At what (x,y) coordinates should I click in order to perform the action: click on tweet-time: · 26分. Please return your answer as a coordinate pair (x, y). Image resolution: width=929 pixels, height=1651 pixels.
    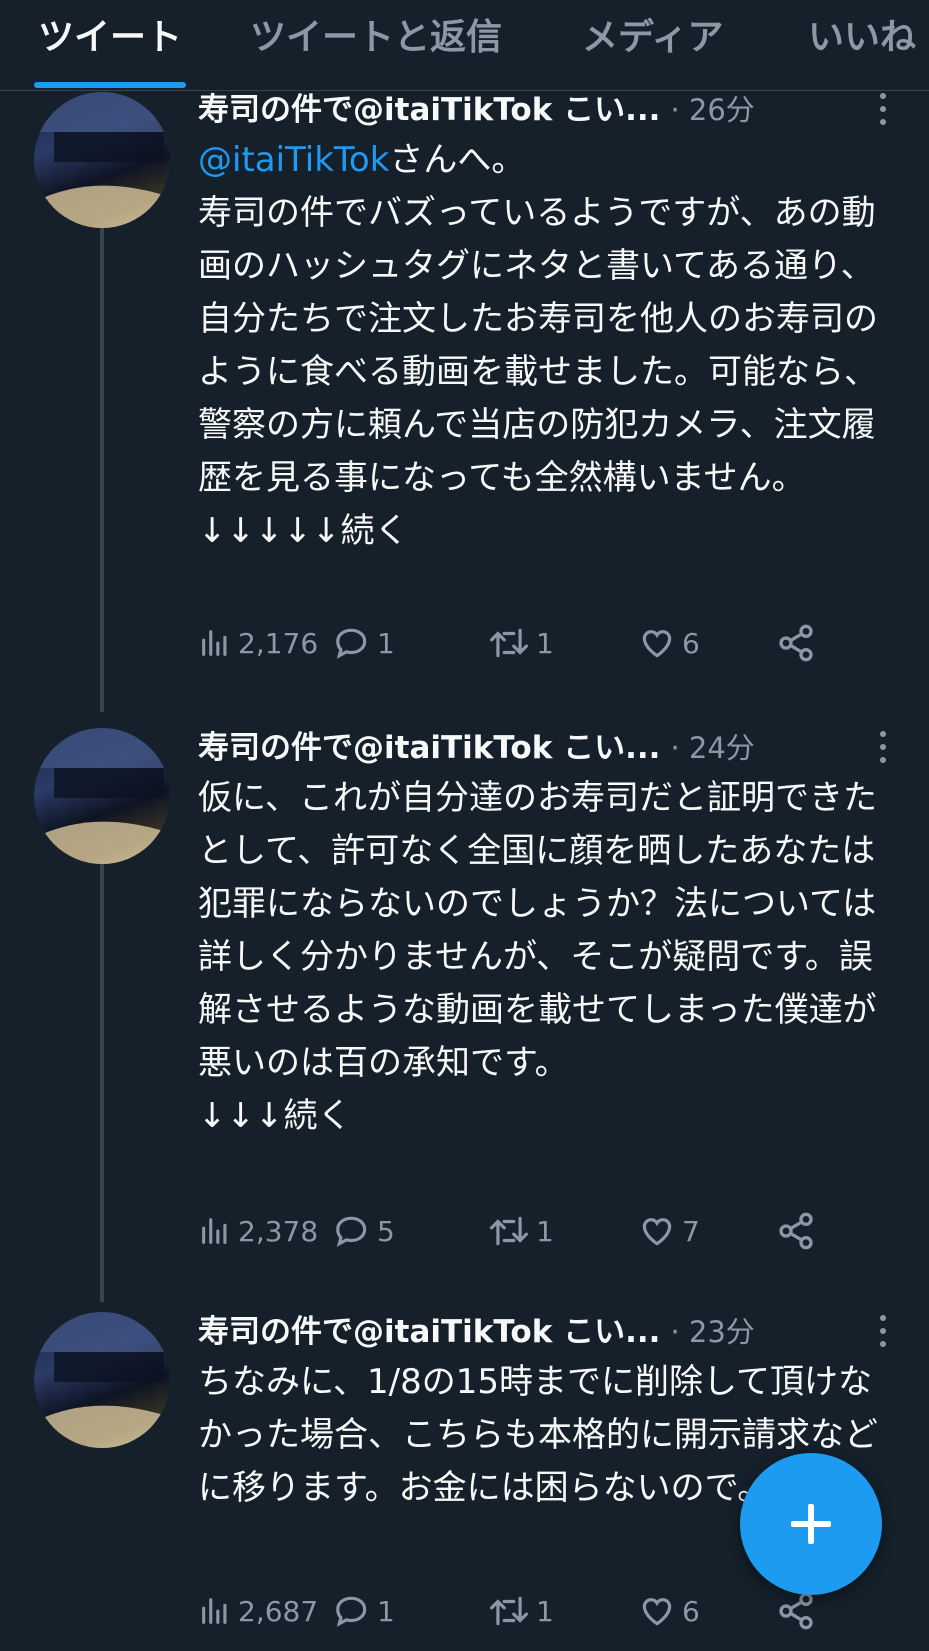
    Looking at the image, I should click on (712, 110).